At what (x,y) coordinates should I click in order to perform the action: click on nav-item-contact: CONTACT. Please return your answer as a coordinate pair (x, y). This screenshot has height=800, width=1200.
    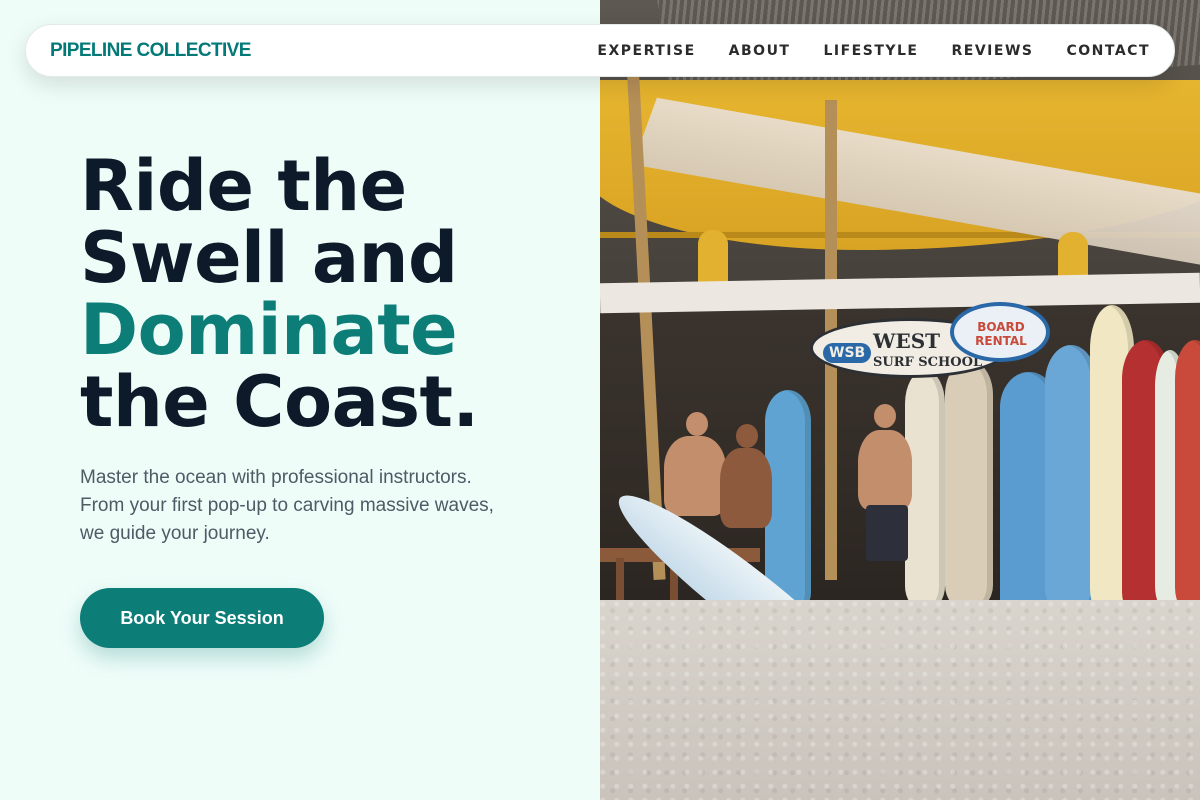
    Looking at the image, I should click on (1108, 51).